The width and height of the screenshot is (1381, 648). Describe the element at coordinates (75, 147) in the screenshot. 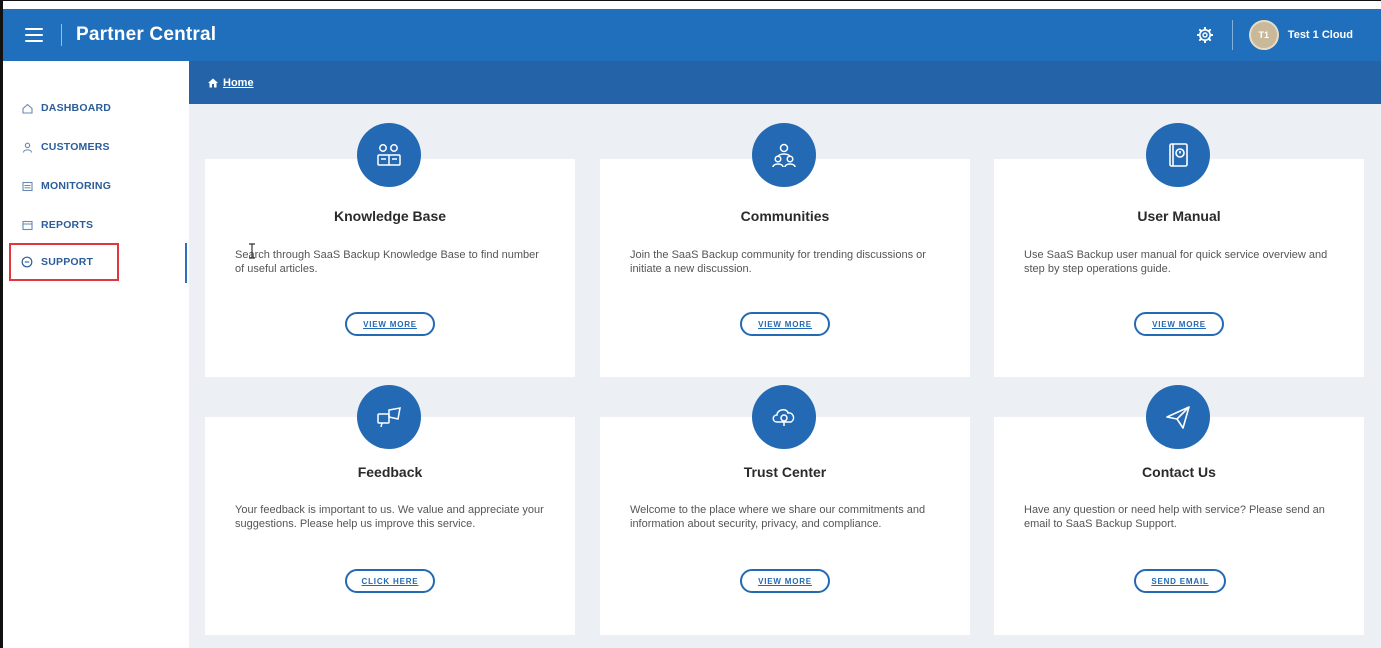

I see `sidebar-item-label: CUSTOMERS` at that location.